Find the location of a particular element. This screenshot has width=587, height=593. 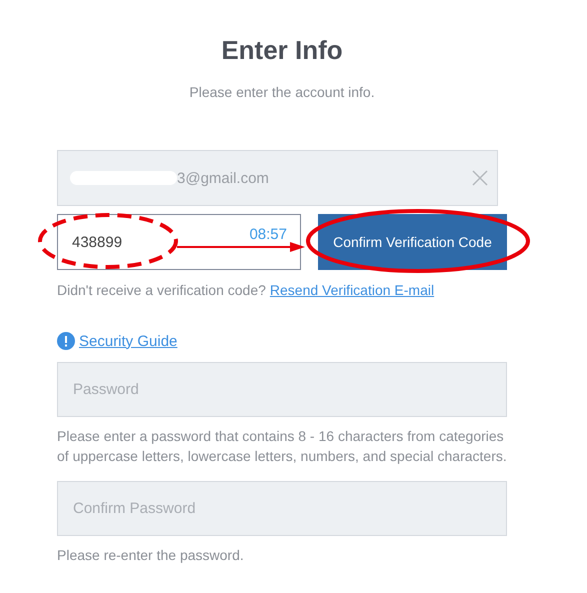

info-icon is located at coordinates (66, 341).